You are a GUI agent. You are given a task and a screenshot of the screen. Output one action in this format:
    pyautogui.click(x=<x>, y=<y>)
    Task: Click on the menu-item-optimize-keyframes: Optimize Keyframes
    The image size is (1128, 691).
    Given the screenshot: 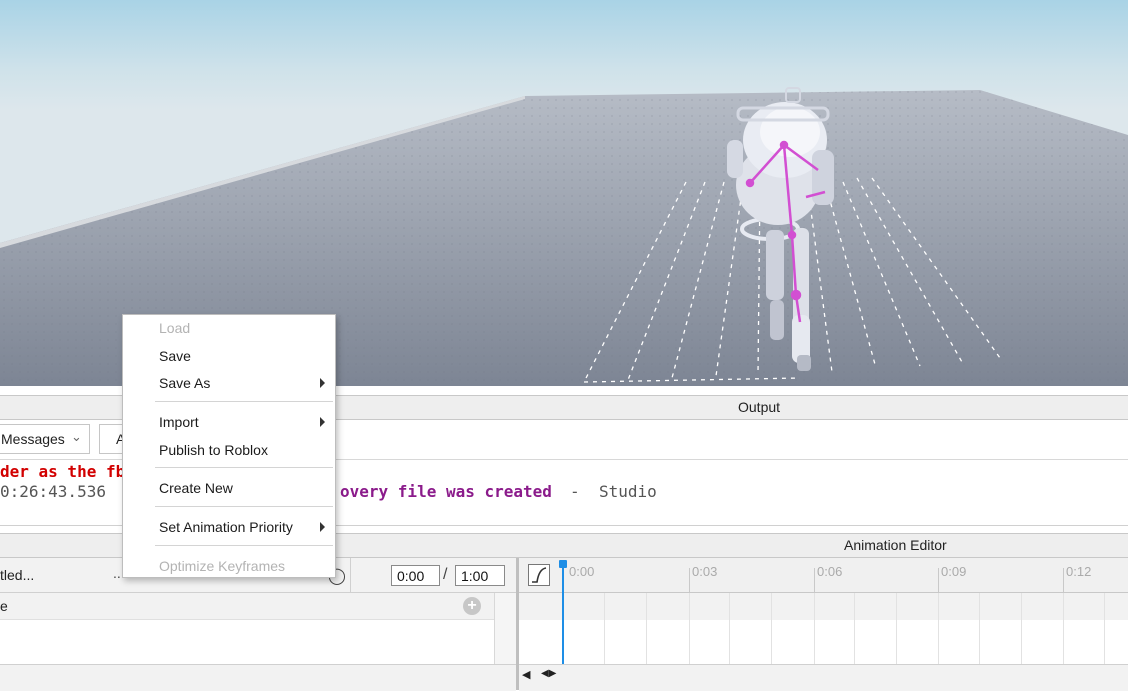 What is the action you would take?
    pyautogui.click(x=222, y=566)
    